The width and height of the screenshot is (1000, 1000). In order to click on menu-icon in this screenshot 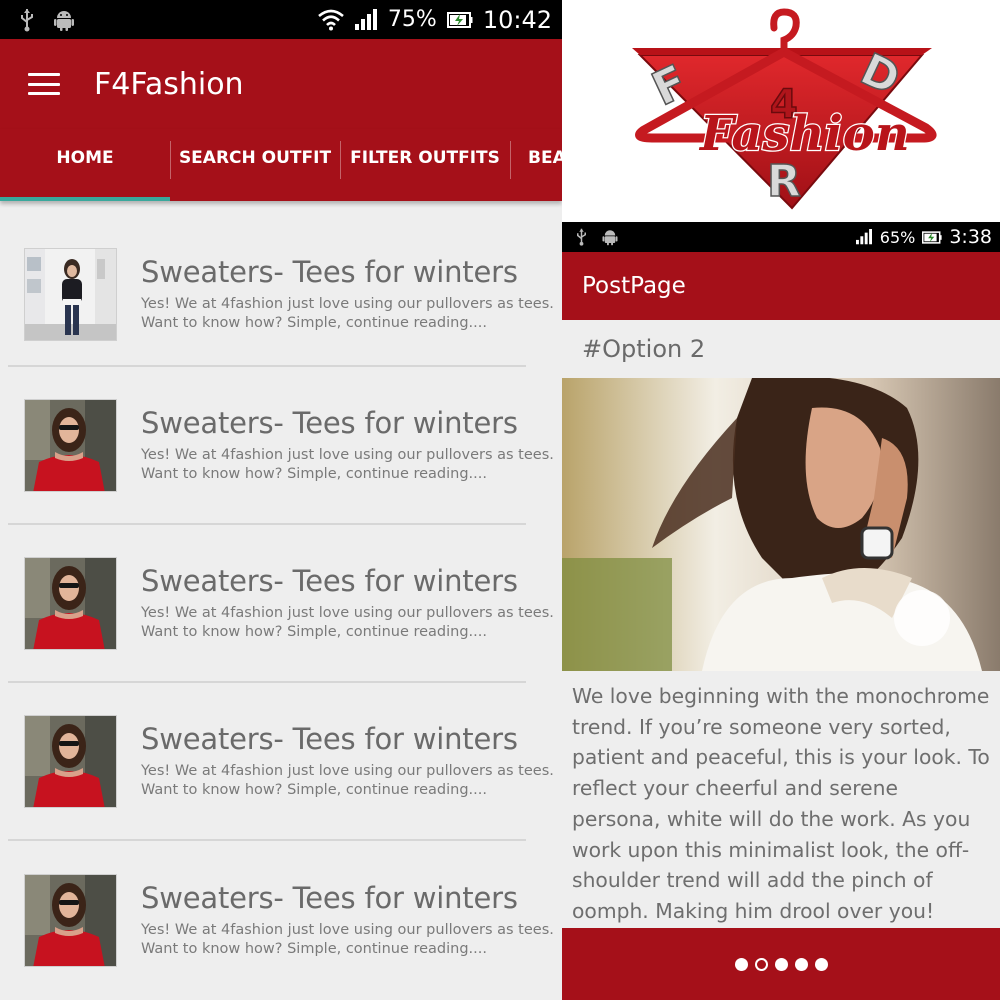, I will do `click(44, 84)`.